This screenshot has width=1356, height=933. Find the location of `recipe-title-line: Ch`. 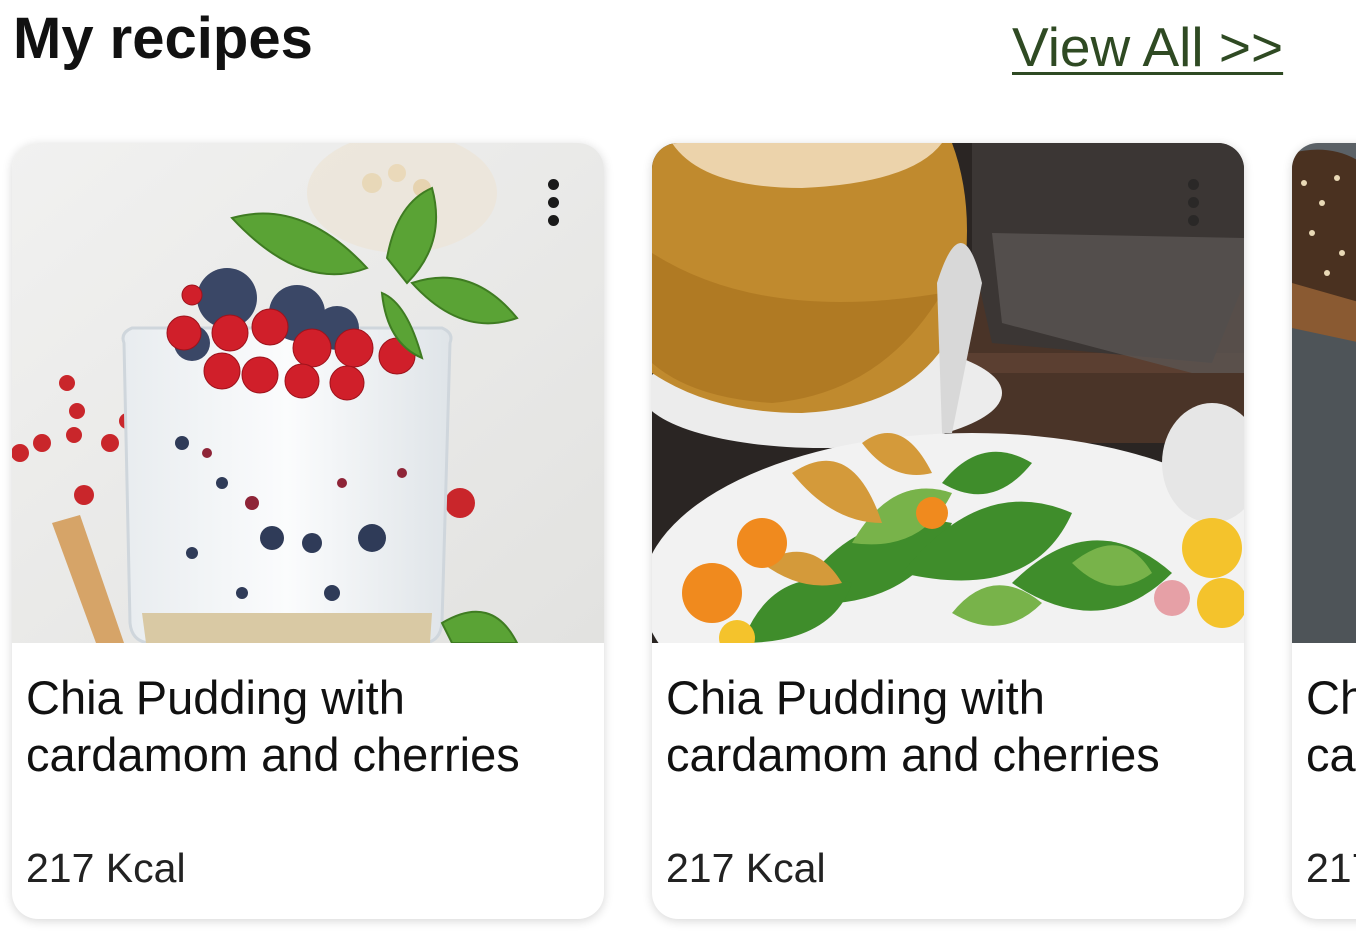

recipe-title-line: Ch is located at coordinates (1331, 697).